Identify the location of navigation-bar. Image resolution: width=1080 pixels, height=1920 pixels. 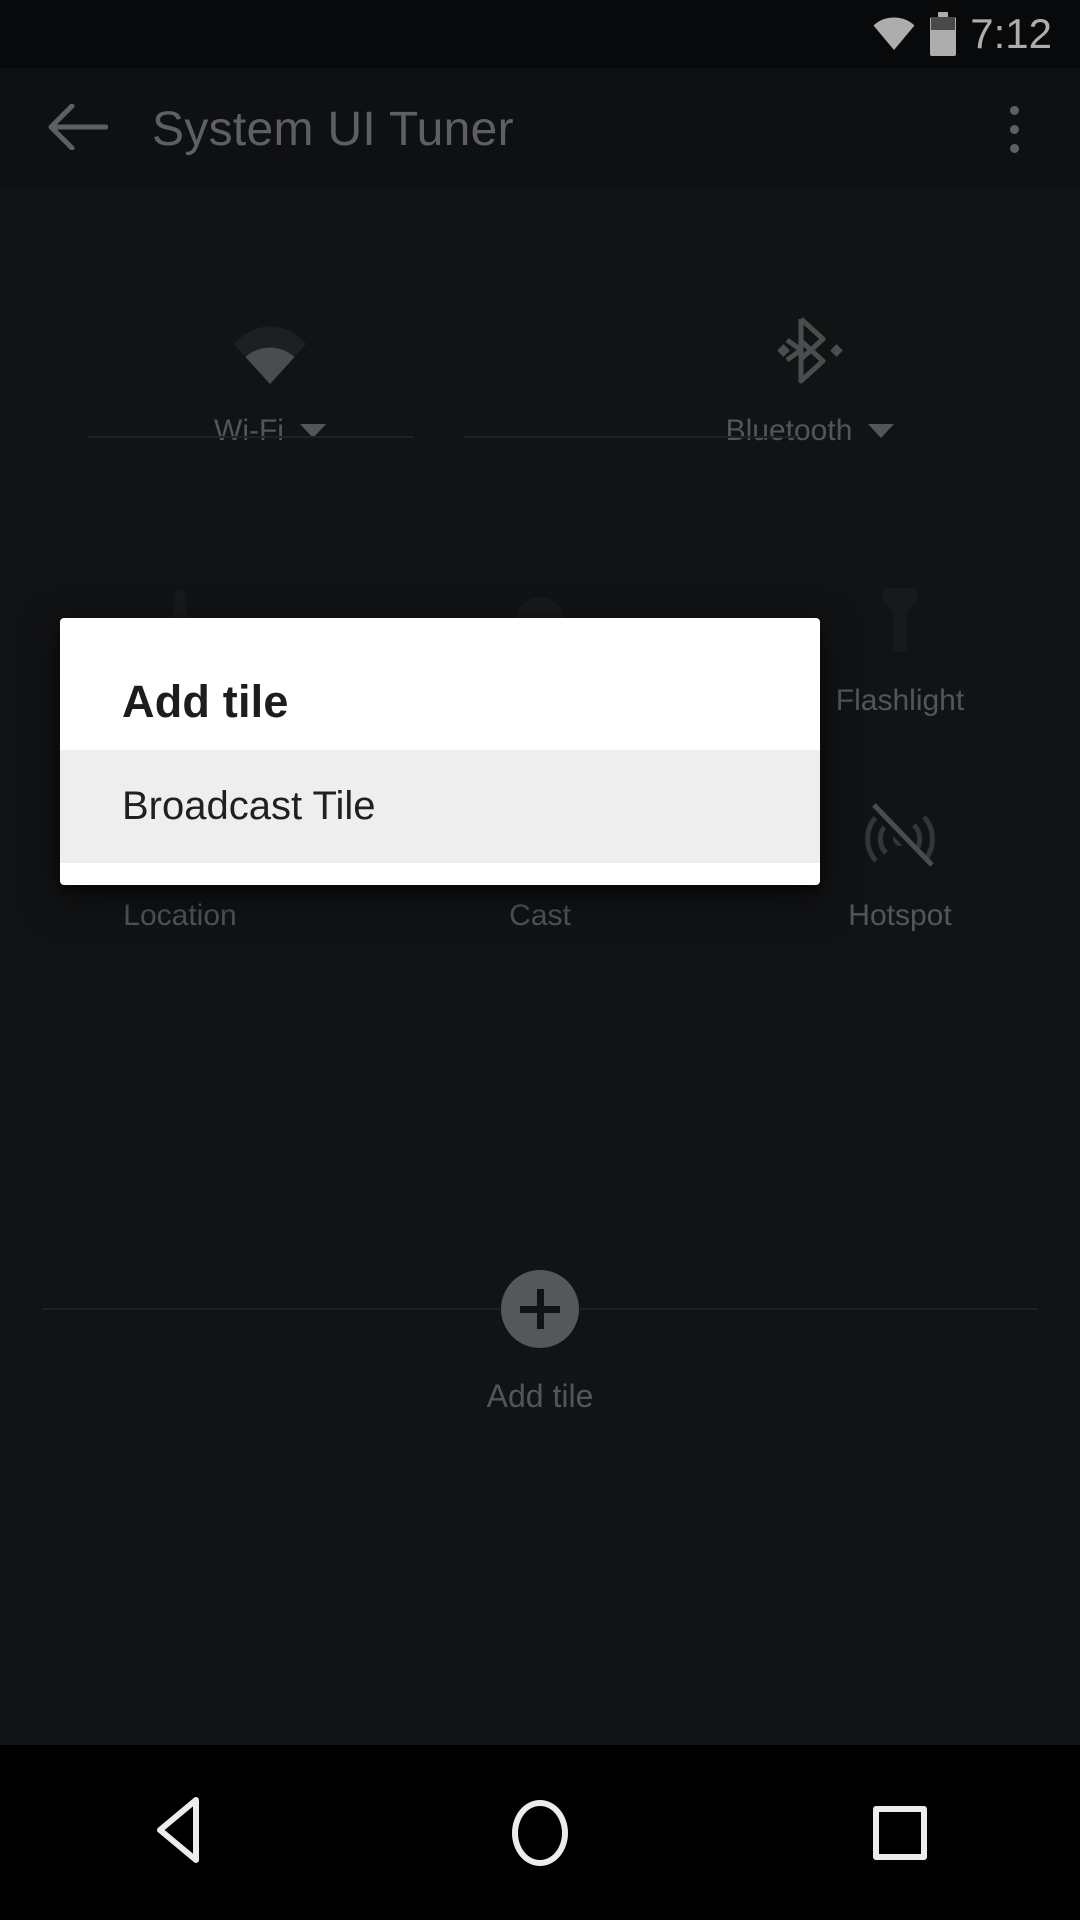
(540, 1832).